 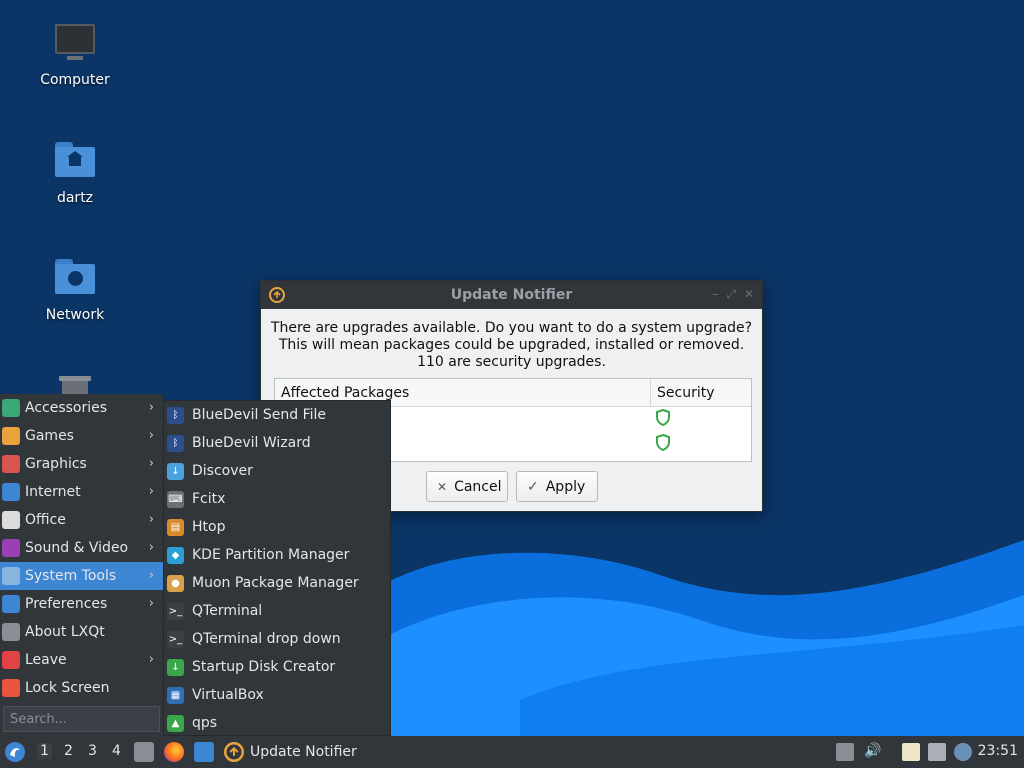 What do you see at coordinates (81, 520) in the screenshot?
I see `menu-item-office: Office ›` at bounding box center [81, 520].